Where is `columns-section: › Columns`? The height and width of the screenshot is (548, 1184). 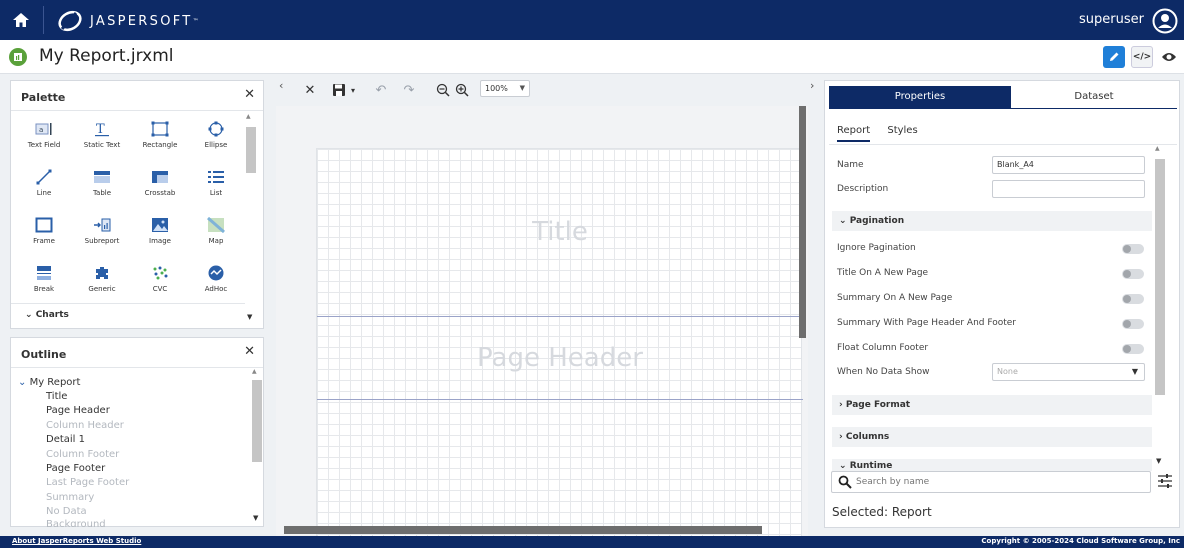
columns-section: › Columns is located at coordinates (992, 437).